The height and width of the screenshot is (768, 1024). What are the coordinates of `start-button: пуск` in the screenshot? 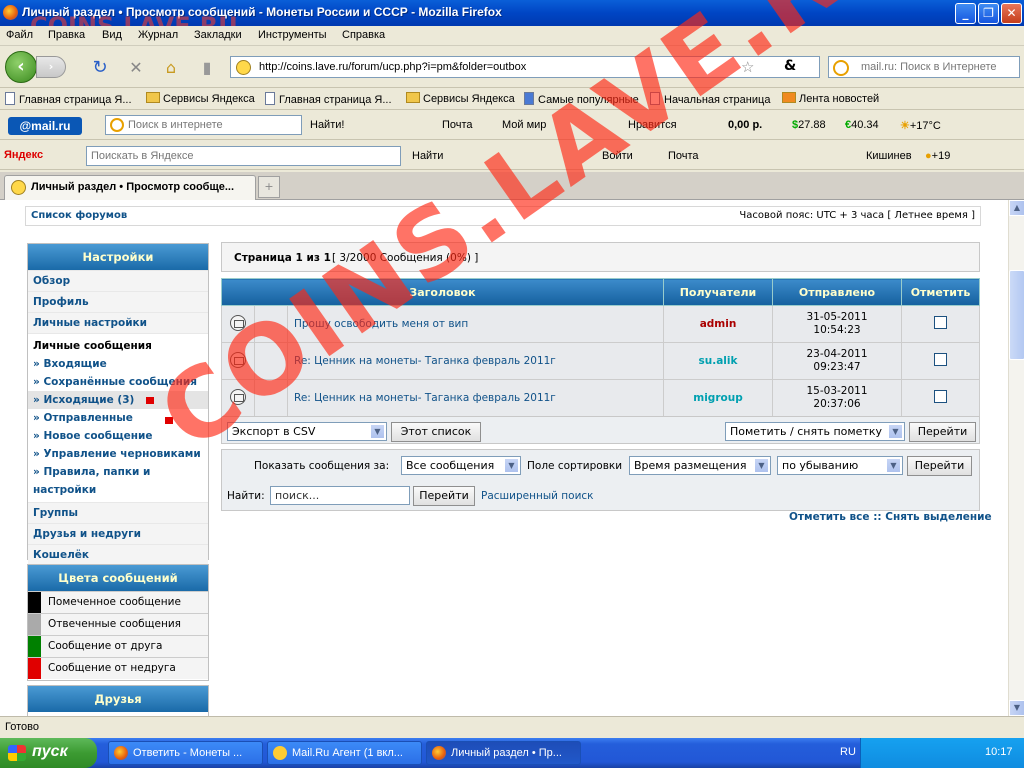 It's located at (48, 753).